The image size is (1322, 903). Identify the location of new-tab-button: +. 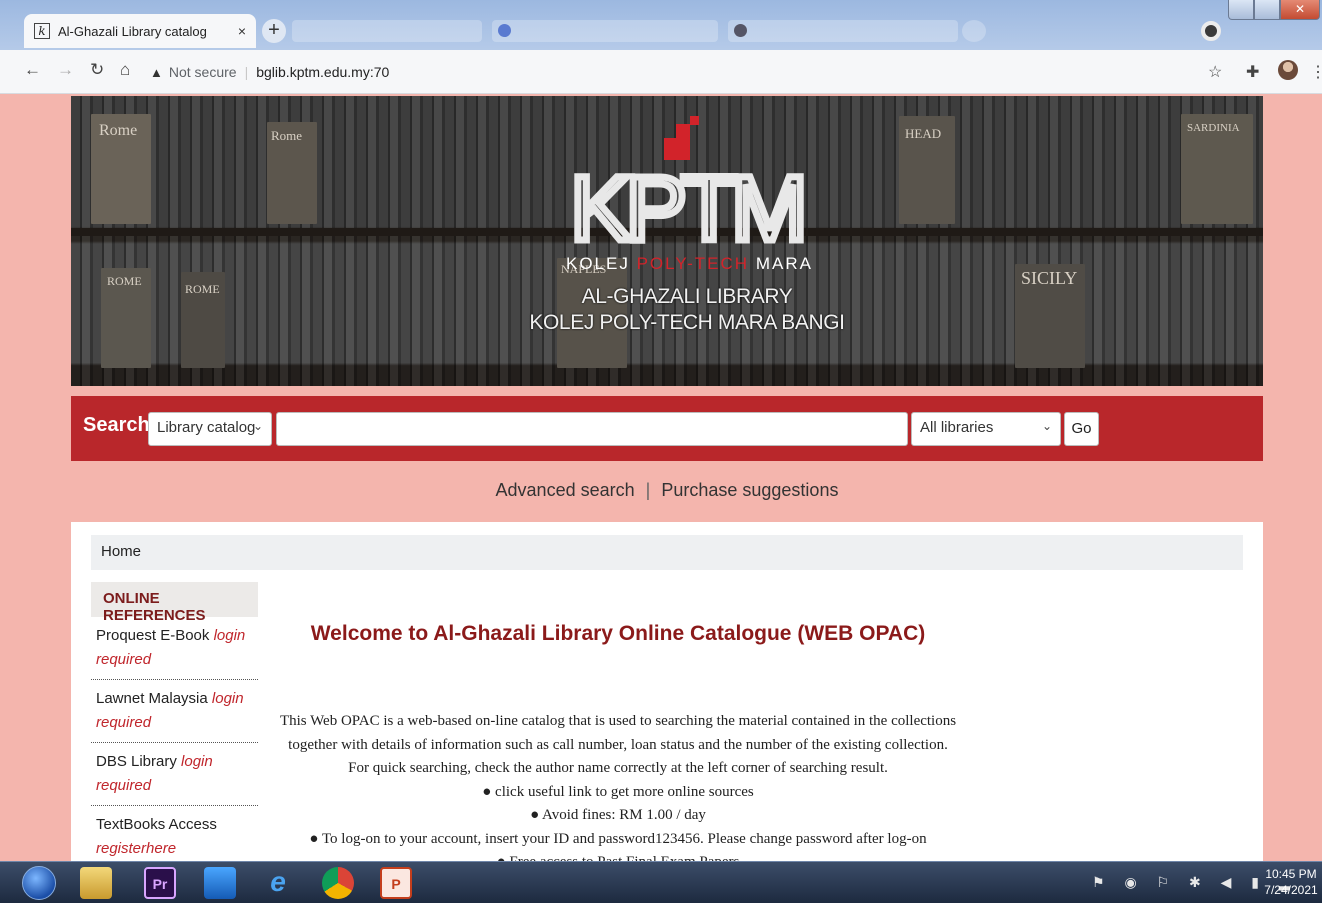
(274, 31).